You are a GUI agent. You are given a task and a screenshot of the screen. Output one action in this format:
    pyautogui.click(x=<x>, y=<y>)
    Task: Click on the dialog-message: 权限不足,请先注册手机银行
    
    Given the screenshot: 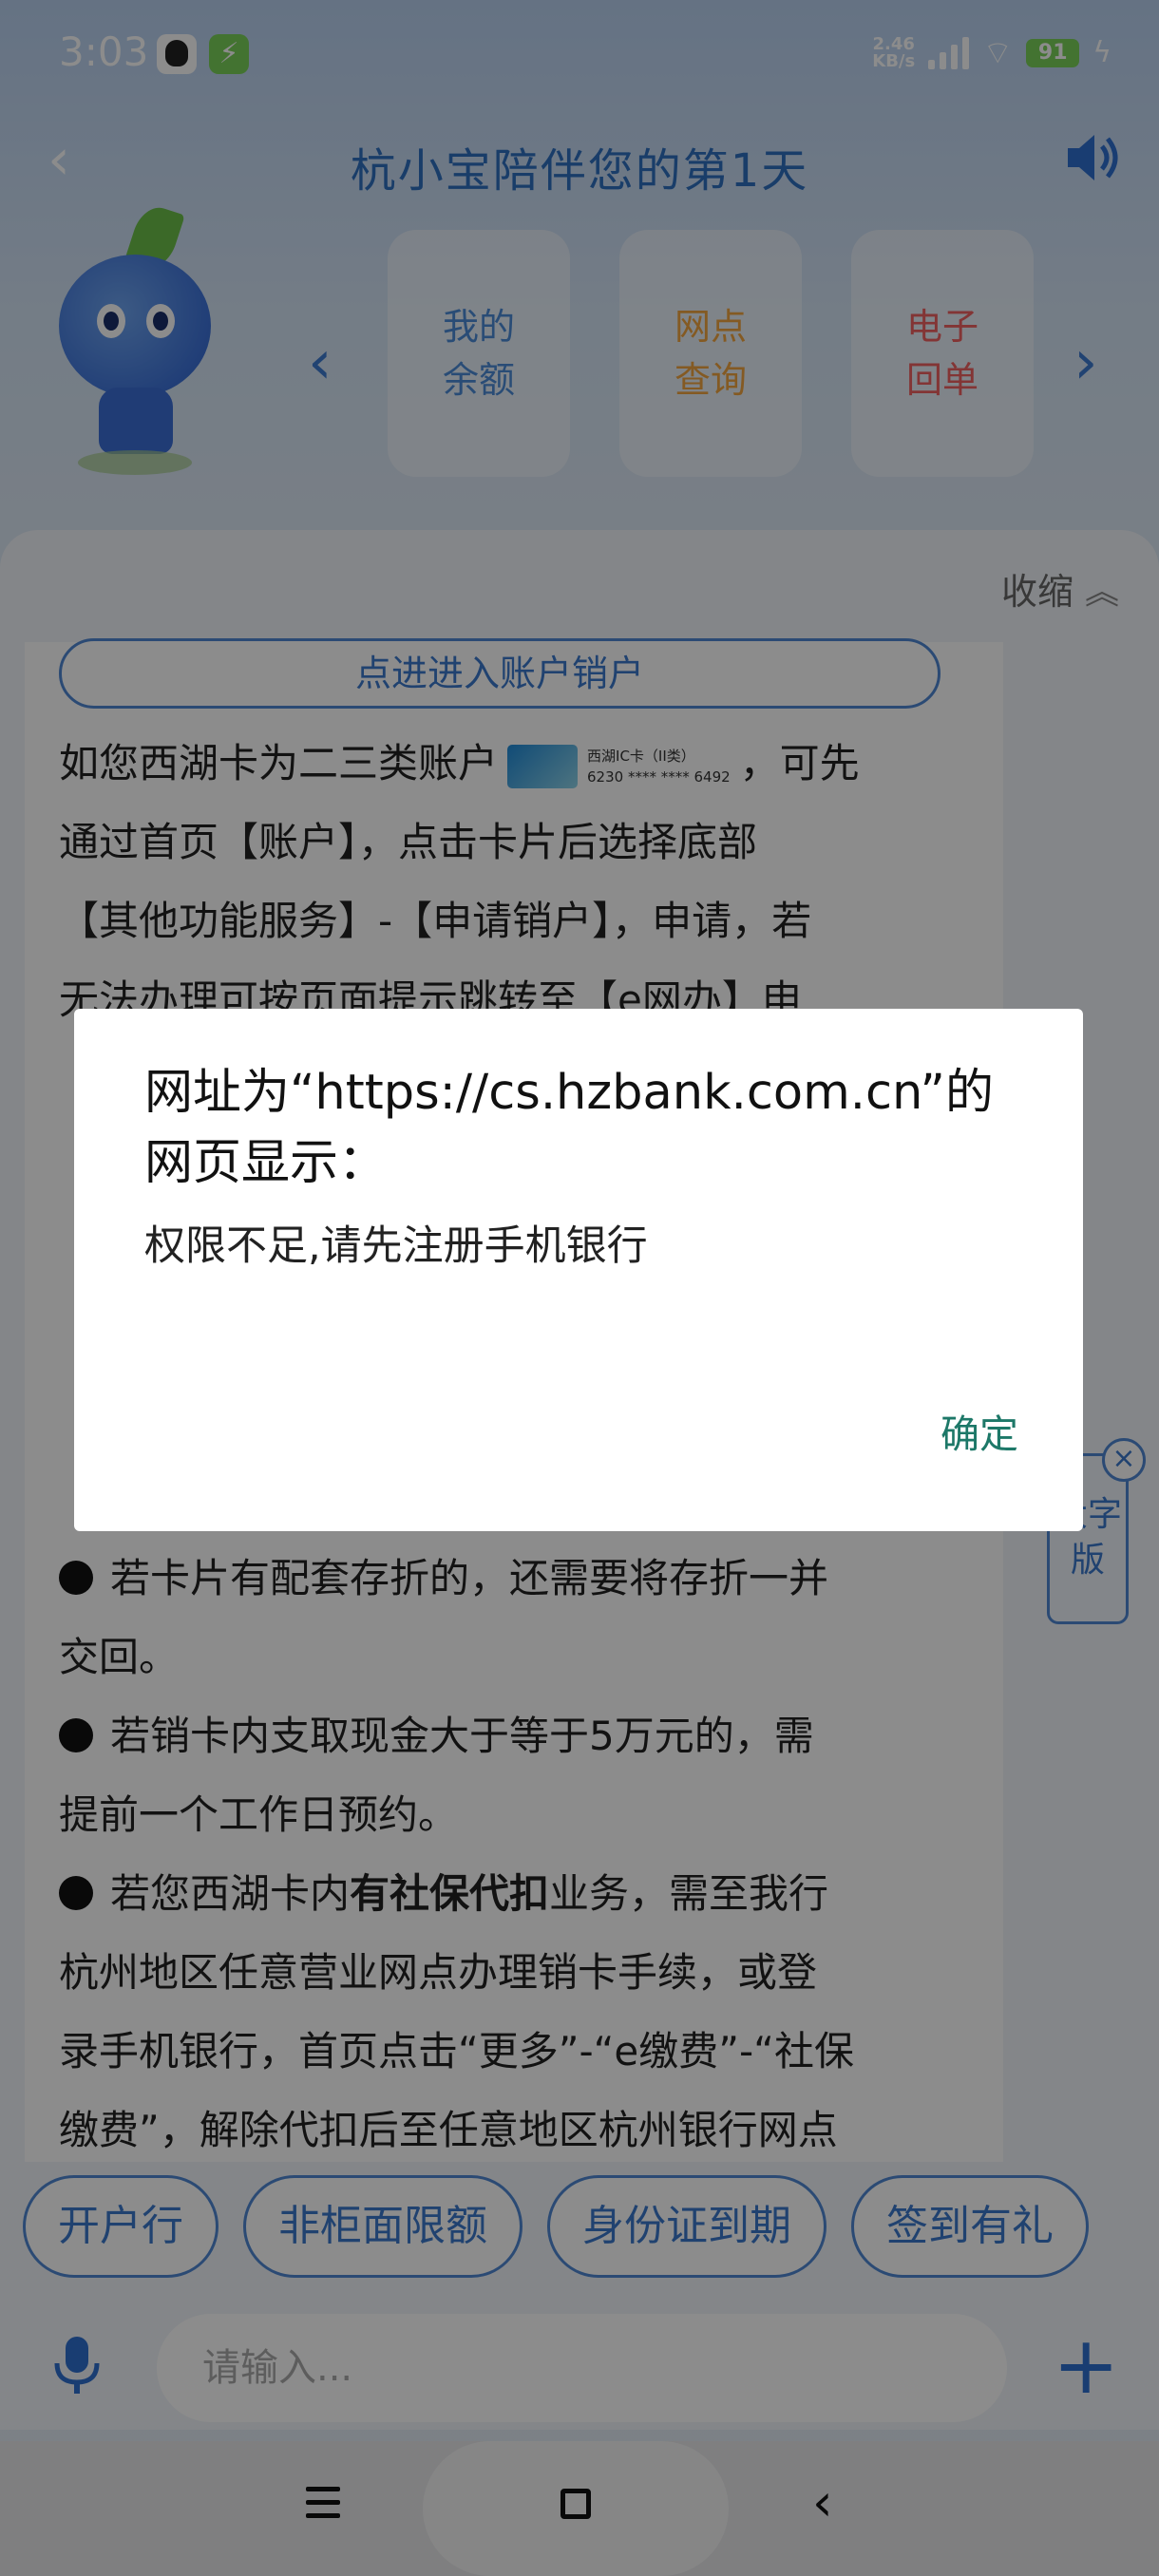 What is the action you would take?
    pyautogui.click(x=396, y=1246)
    